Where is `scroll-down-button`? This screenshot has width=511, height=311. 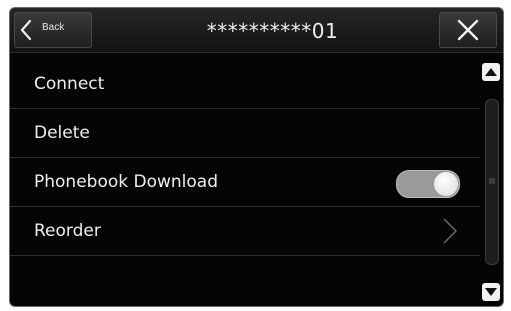
scroll-down-button is located at coordinates (491, 292).